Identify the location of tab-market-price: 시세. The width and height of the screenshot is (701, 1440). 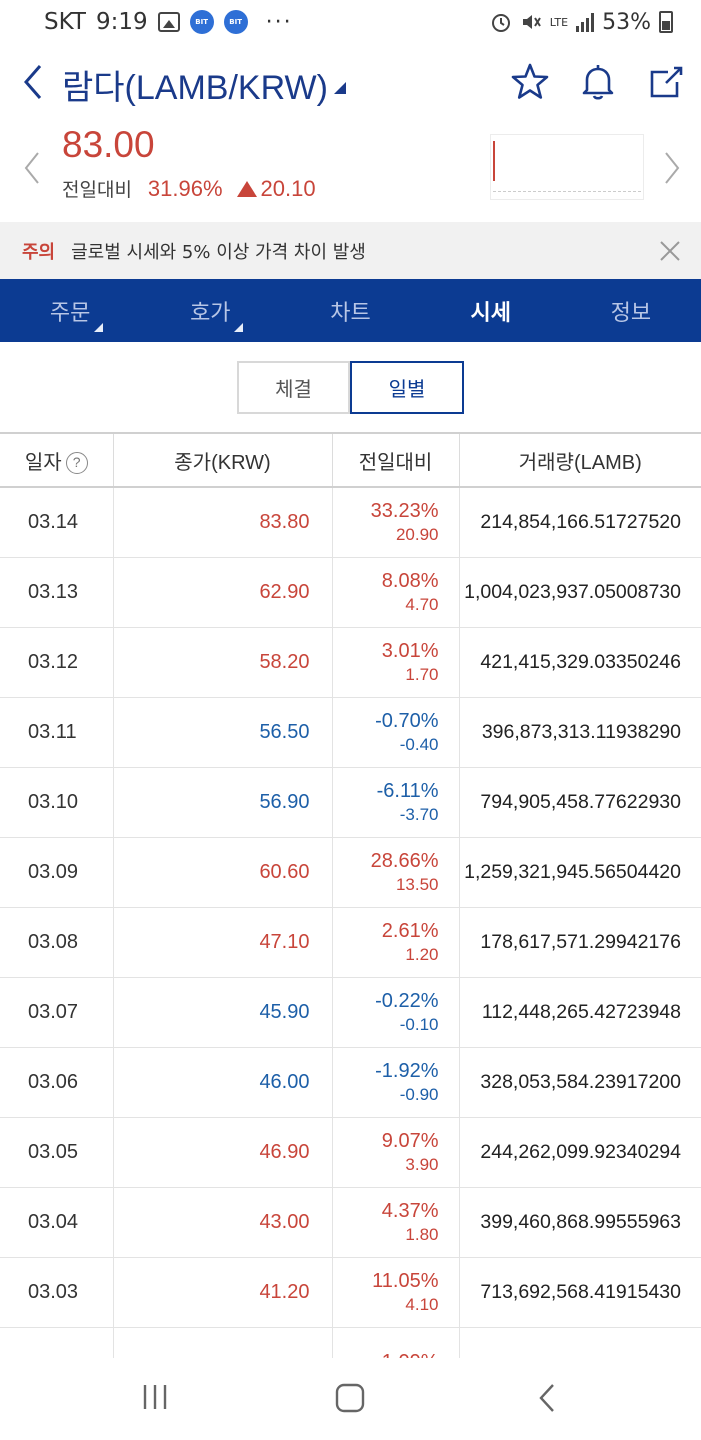
(491, 310).